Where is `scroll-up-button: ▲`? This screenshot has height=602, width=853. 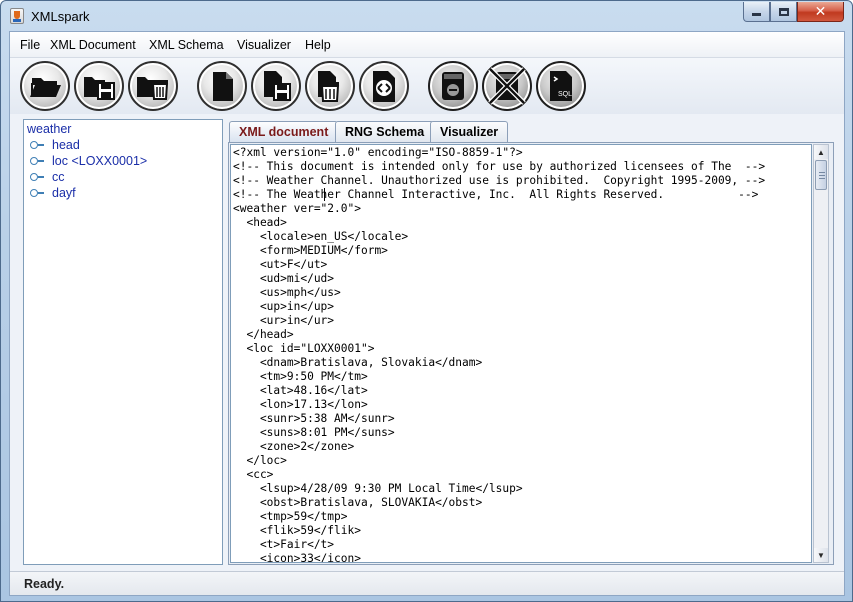 scroll-up-button: ▲ is located at coordinates (821, 152).